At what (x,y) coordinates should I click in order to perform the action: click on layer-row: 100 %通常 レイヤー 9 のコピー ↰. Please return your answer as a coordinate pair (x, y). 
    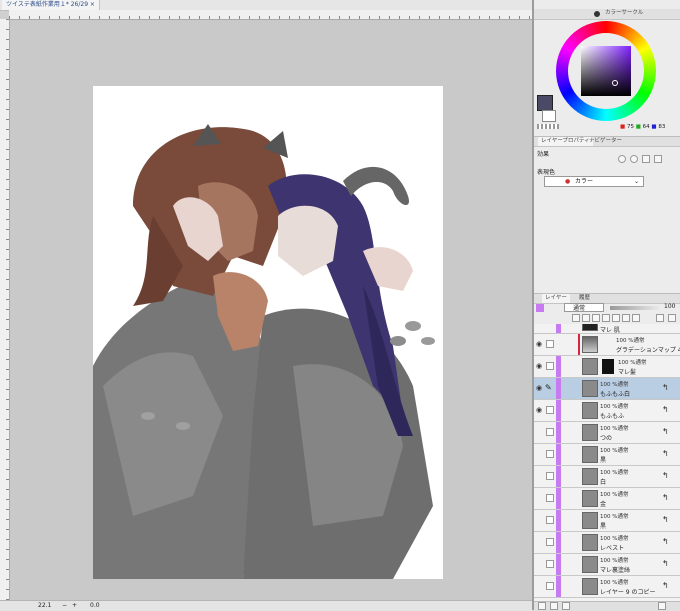
    Looking at the image, I should click on (607, 587).